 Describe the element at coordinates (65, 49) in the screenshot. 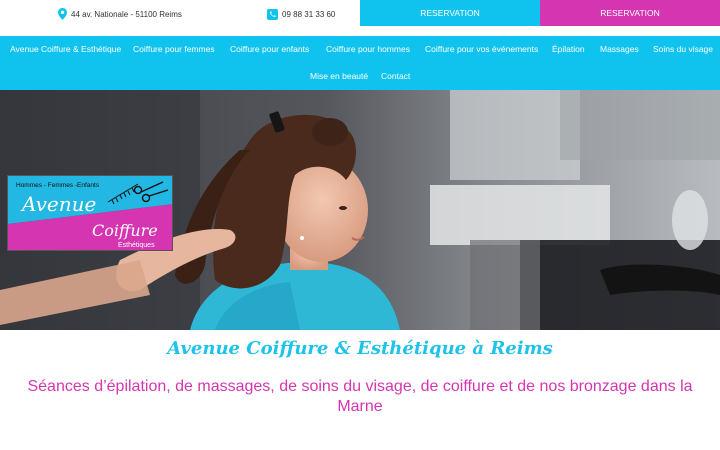

I see `nav-item-avenue-coiffure: Avenue Coiffure & Esthétique` at that location.